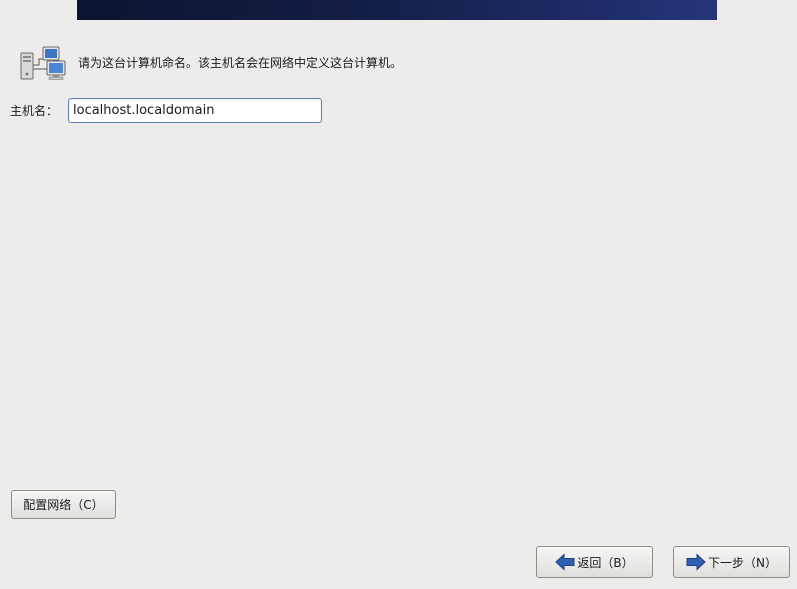  What do you see at coordinates (565, 562) in the screenshot?
I see `arrow-left-icon` at bounding box center [565, 562].